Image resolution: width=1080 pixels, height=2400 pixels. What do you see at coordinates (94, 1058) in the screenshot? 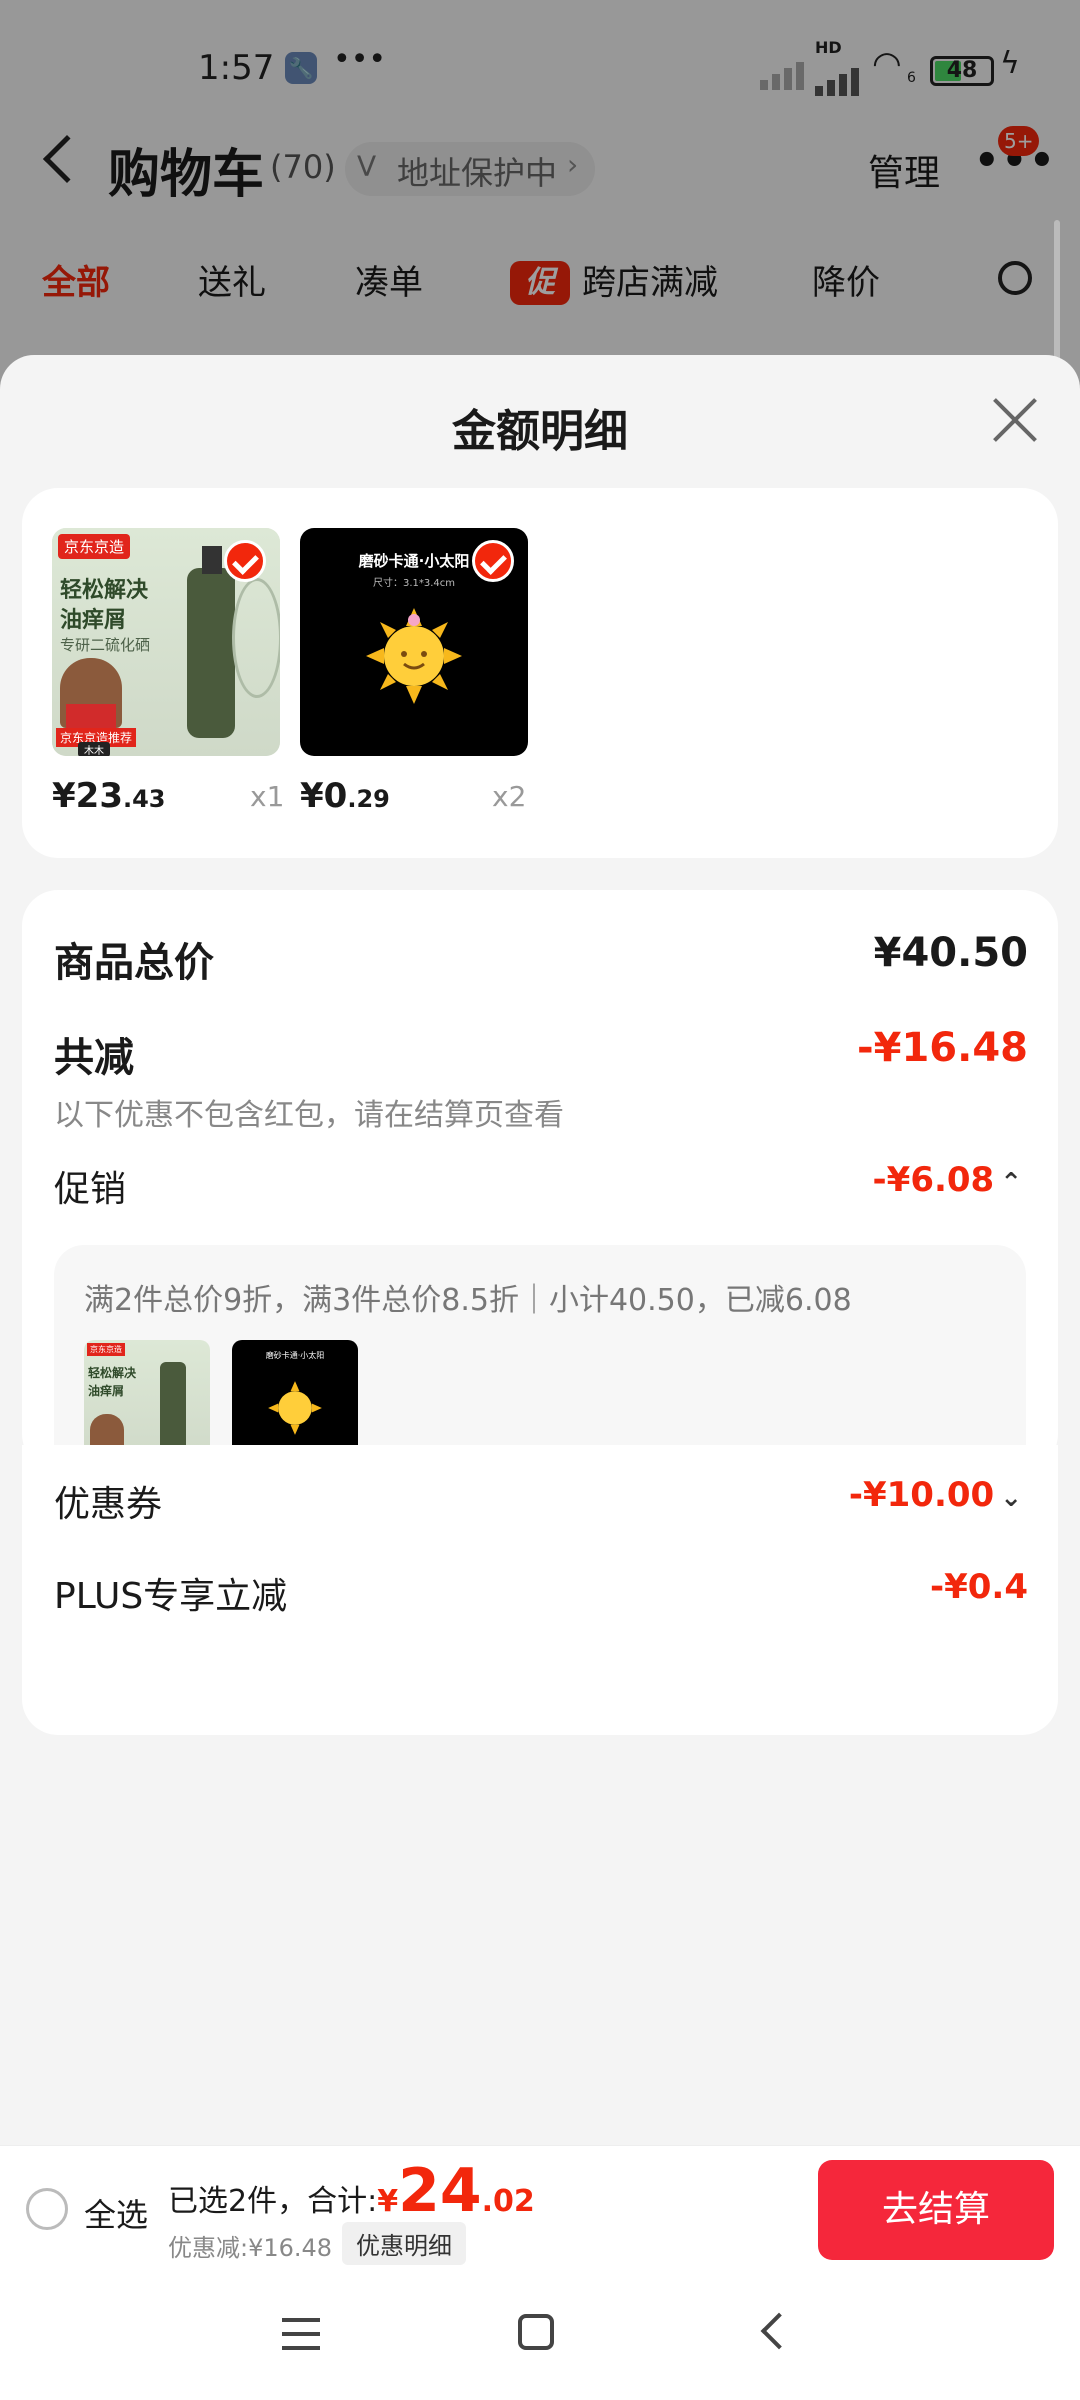
I see `discount-label: 共减` at bounding box center [94, 1058].